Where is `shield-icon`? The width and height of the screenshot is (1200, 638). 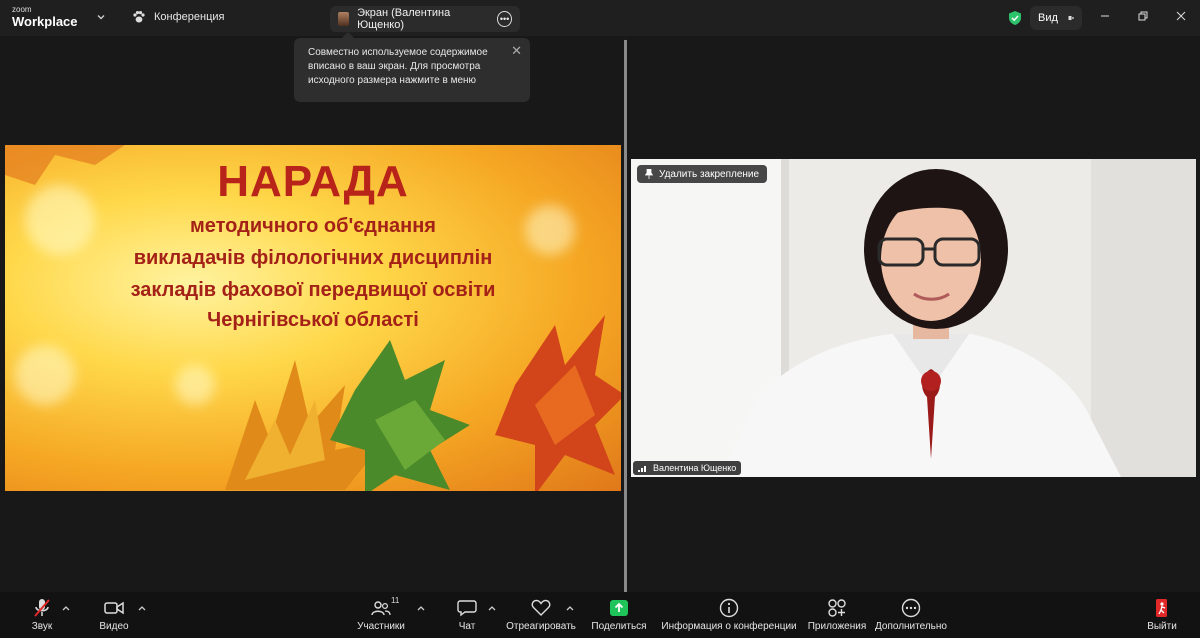 shield-icon is located at coordinates (1015, 18).